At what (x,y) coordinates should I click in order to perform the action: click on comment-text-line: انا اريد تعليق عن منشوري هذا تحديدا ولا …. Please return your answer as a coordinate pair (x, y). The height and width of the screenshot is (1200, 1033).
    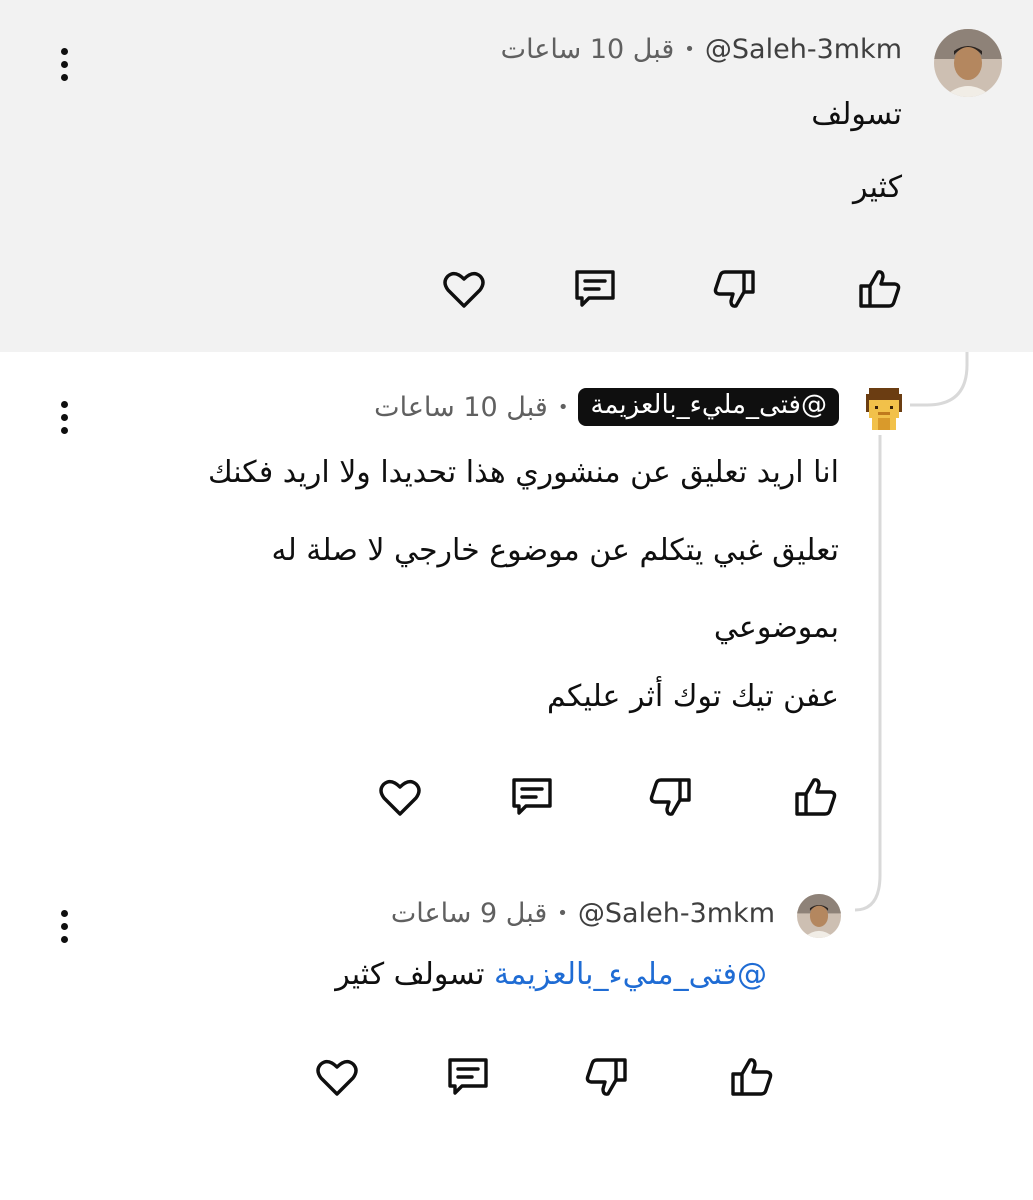
    Looking at the image, I should click on (523, 472).